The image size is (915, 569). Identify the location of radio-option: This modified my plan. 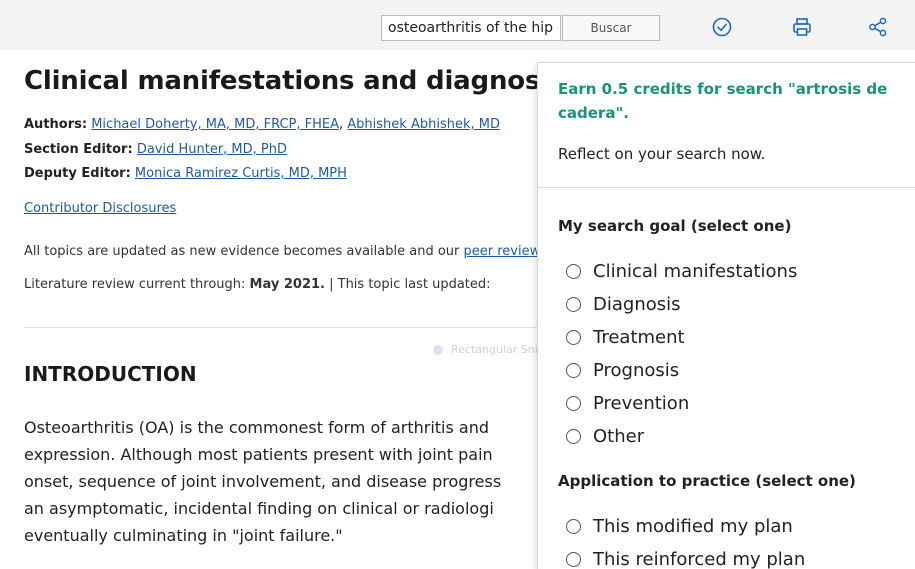
(679, 526).